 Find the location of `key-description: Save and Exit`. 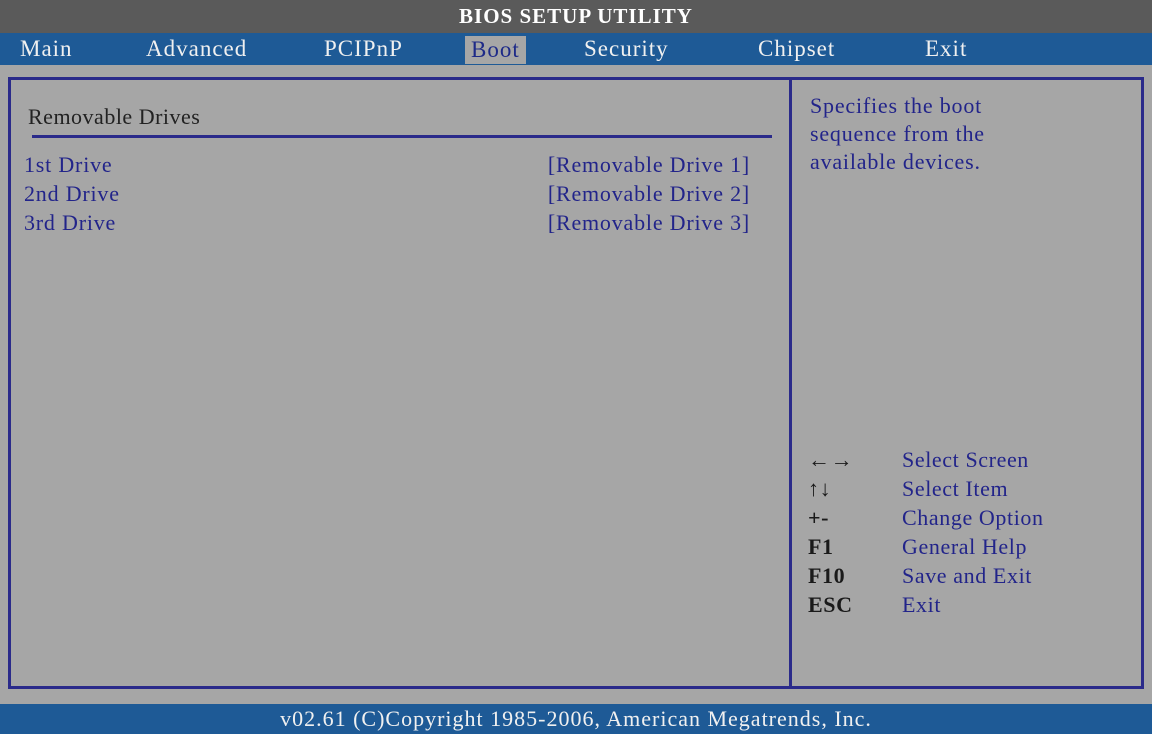

key-description: Save and Exit is located at coordinates (967, 575).